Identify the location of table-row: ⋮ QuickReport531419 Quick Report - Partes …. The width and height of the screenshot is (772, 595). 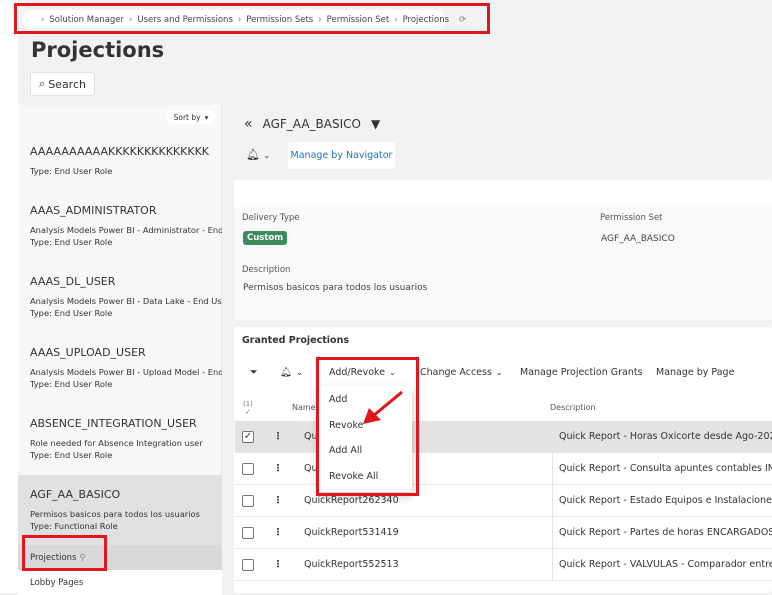
(503, 533).